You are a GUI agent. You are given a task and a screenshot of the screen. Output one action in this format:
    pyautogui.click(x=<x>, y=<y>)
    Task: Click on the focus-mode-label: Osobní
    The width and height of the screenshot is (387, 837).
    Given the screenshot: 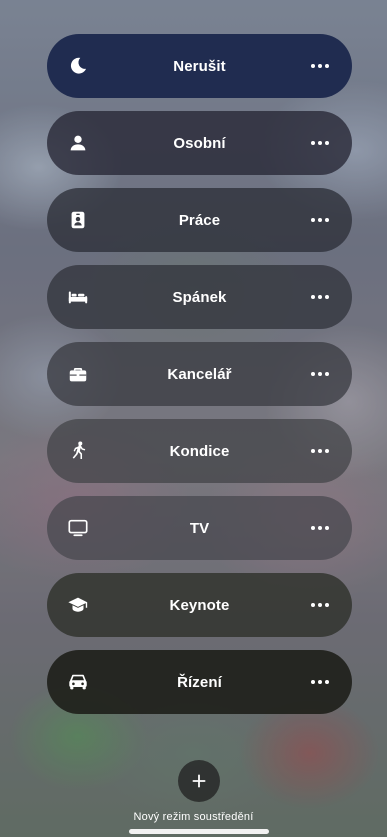 What is the action you would take?
    pyautogui.click(x=199, y=143)
    